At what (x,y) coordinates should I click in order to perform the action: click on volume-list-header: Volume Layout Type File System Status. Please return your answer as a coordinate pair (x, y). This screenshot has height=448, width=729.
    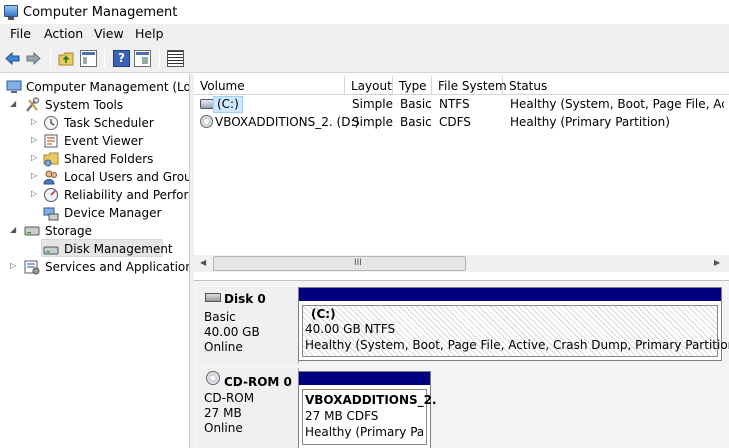
    Looking at the image, I should click on (461, 85).